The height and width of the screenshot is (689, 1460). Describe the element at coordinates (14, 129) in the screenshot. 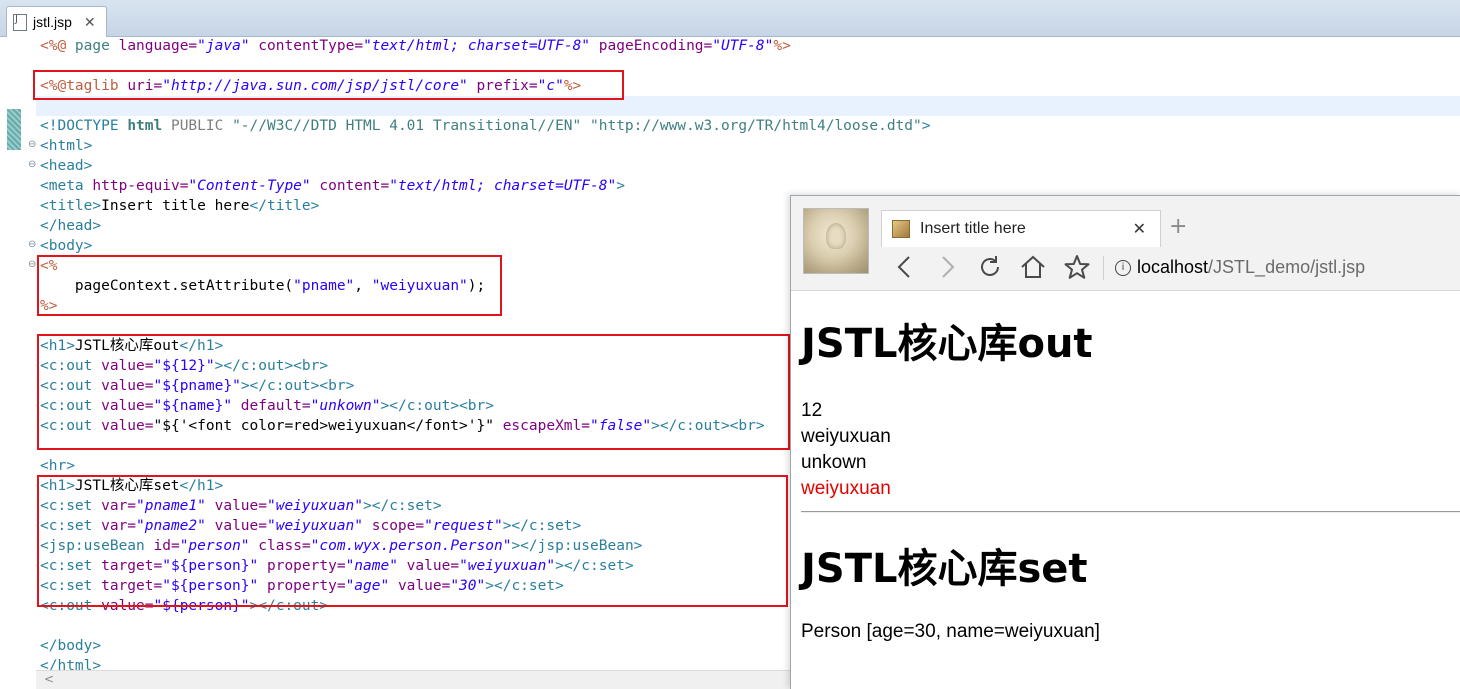

I see `change-marker` at that location.